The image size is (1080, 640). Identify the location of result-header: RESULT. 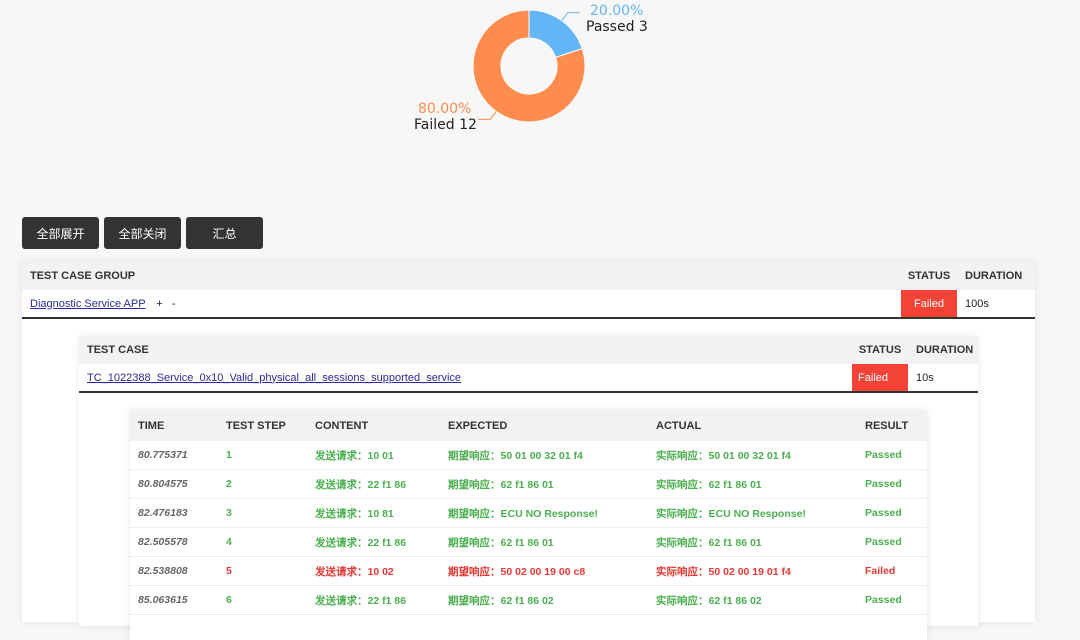
(887, 425).